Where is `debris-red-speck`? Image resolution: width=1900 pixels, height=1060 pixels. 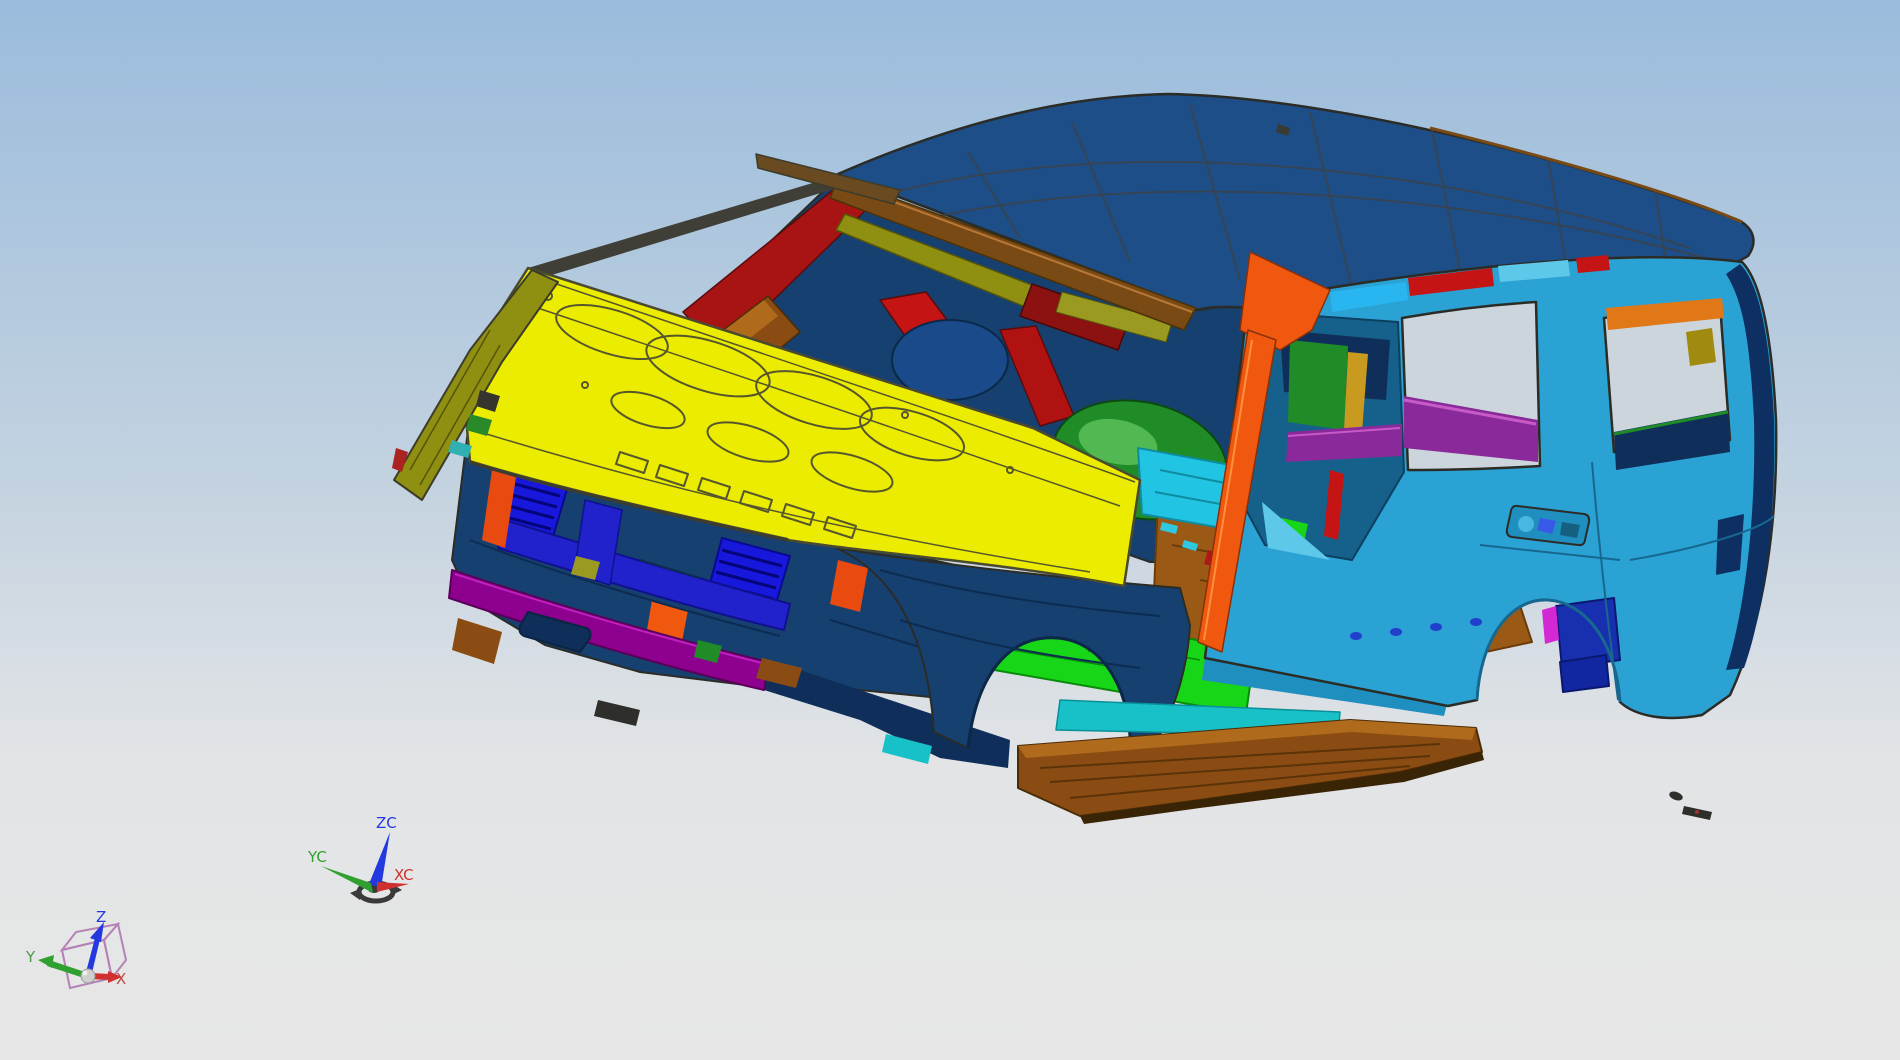
debris-red-speck is located at coordinates (1697, 812).